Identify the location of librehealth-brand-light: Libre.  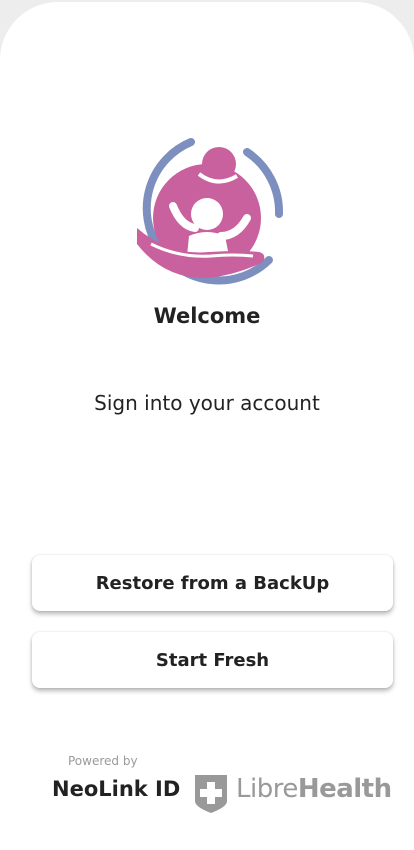
(267, 789).